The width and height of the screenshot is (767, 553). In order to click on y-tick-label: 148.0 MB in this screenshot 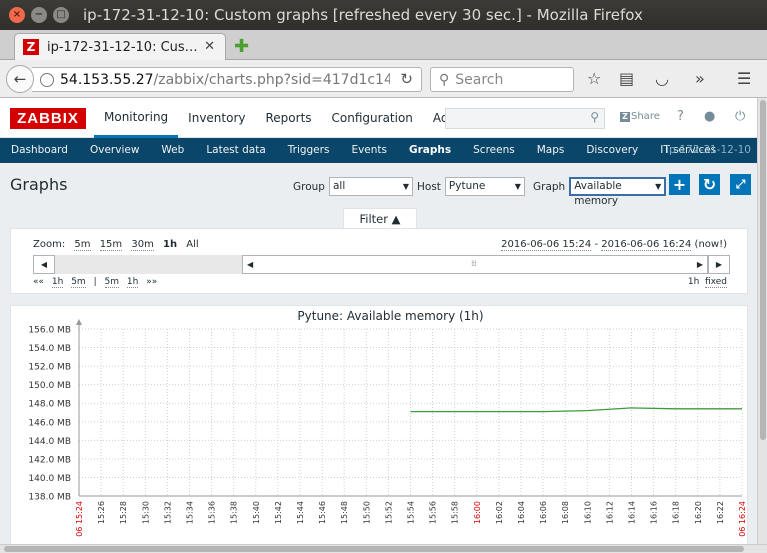, I will do `click(49, 405)`.